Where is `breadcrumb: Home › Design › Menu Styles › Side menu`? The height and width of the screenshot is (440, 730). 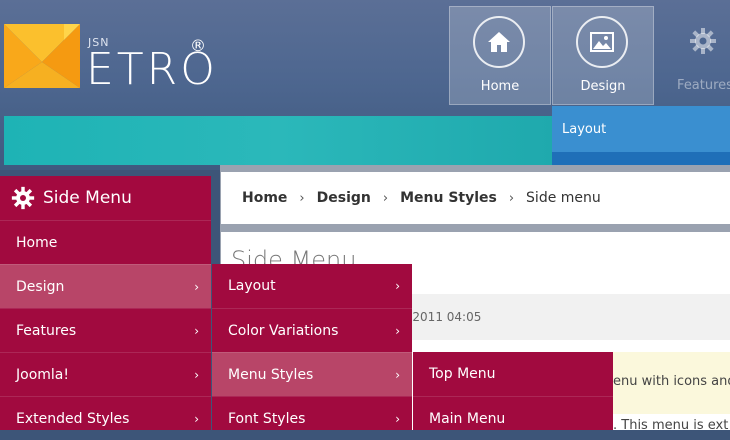
breadcrumb: Home › Design › Menu Styles › Side menu is located at coordinates (475, 198).